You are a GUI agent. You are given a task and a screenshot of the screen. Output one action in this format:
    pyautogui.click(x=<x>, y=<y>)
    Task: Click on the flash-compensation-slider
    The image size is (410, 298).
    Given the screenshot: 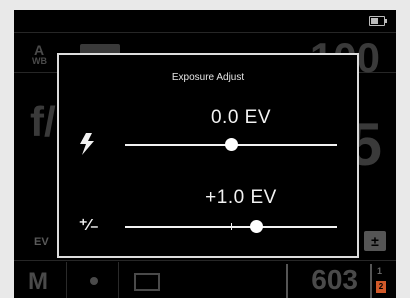 What is the action you would take?
    pyautogui.click(x=231, y=144)
    